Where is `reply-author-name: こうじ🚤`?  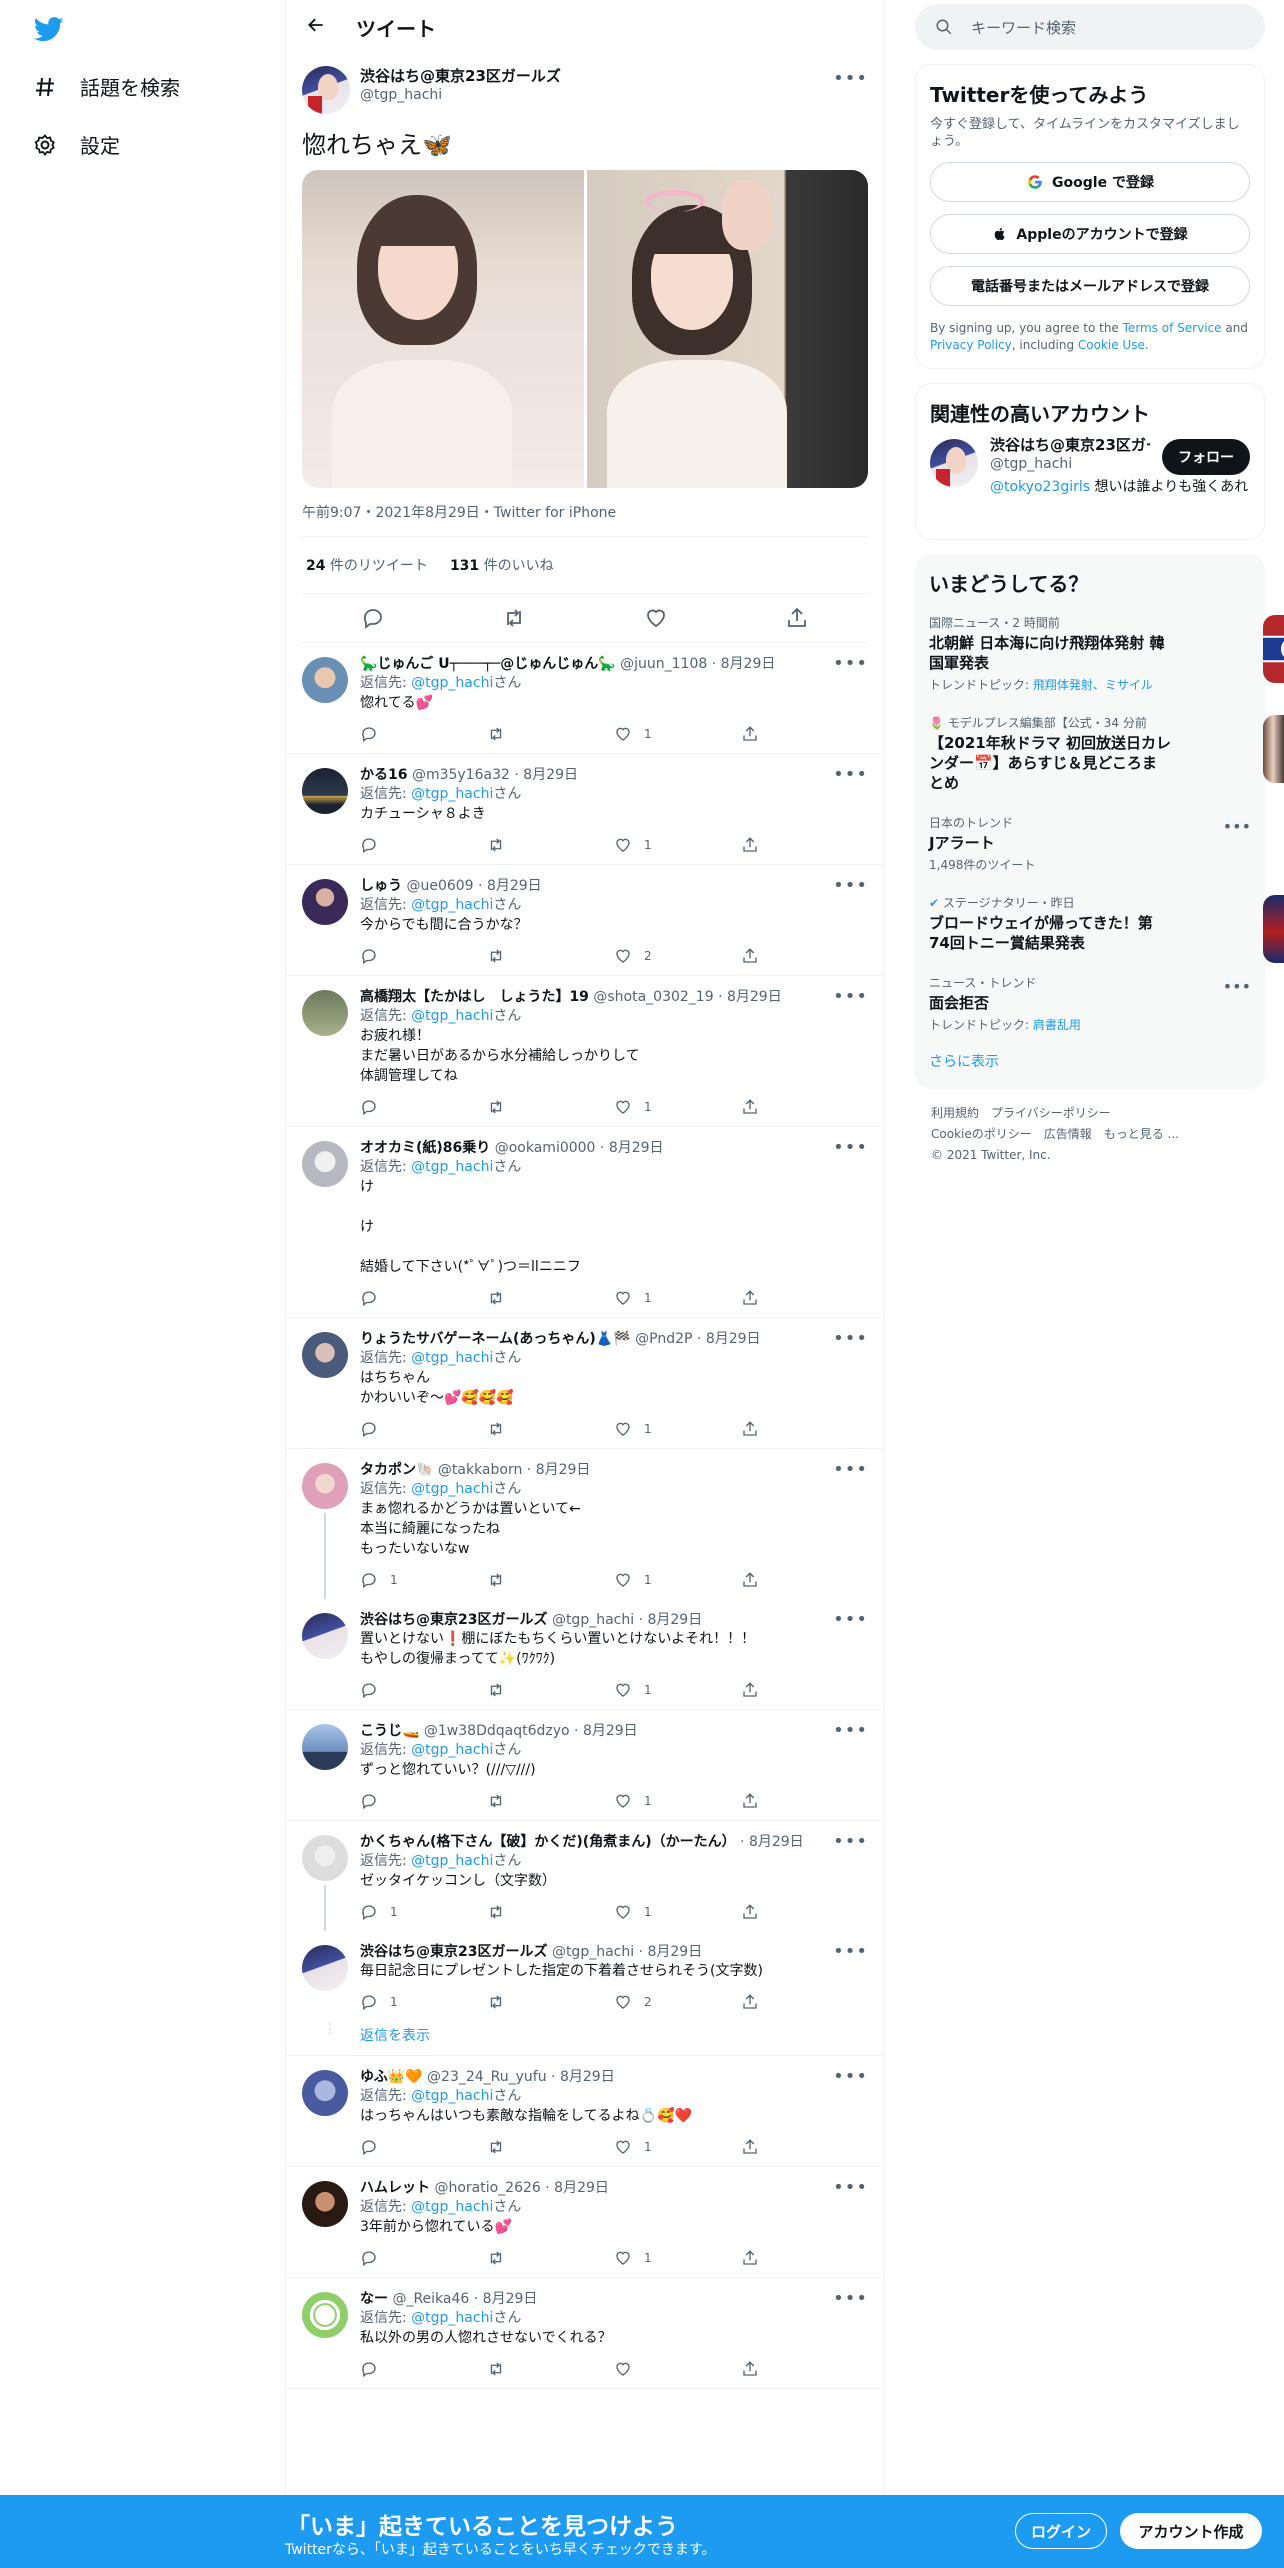
reply-author-name: こうじ🚤 is located at coordinates (389, 1731).